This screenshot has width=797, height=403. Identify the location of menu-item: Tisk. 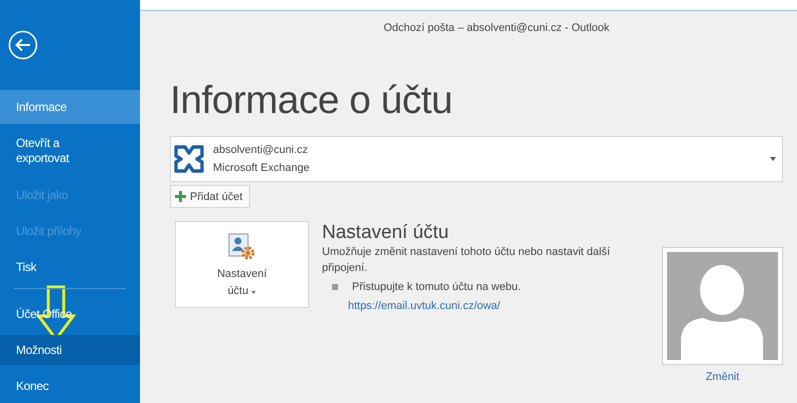
(70, 267).